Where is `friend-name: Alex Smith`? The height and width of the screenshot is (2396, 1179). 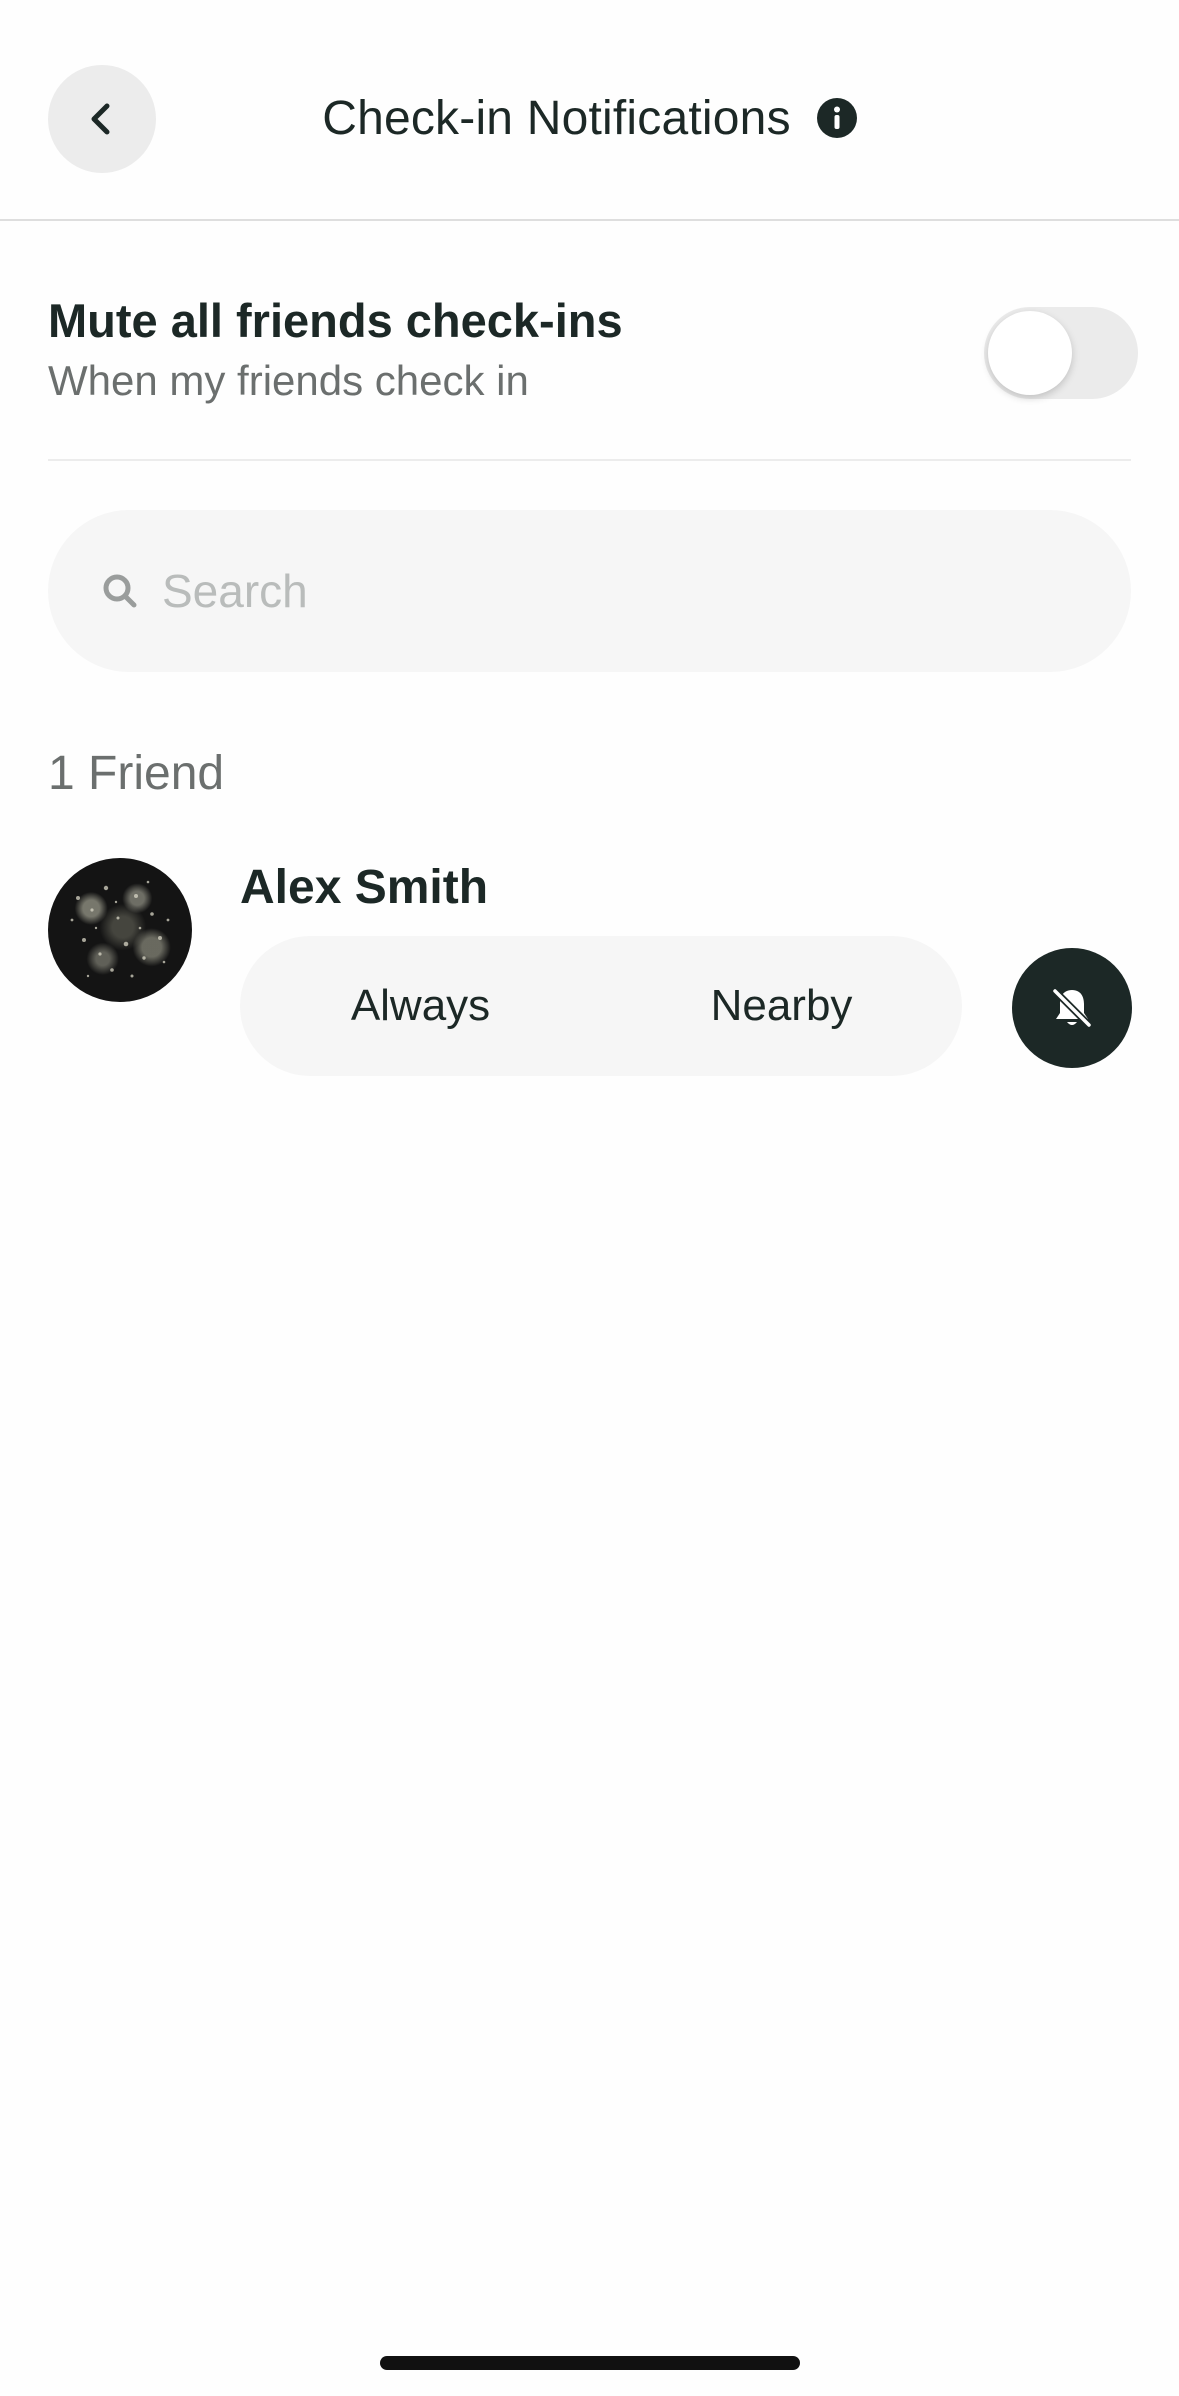 friend-name: Alex Smith is located at coordinates (364, 887).